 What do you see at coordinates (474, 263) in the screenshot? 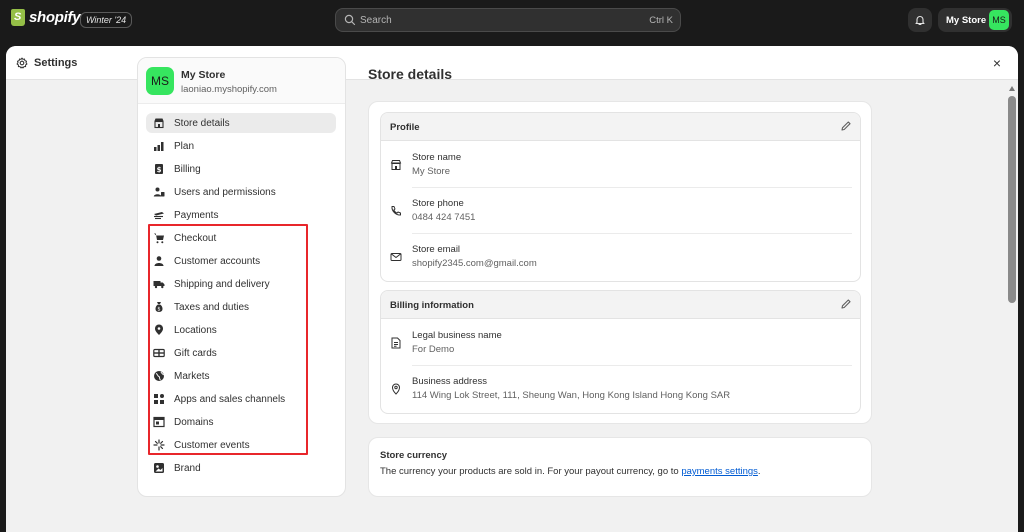
I see `field-value: shopify2345.com@gmail.com` at bounding box center [474, 263].